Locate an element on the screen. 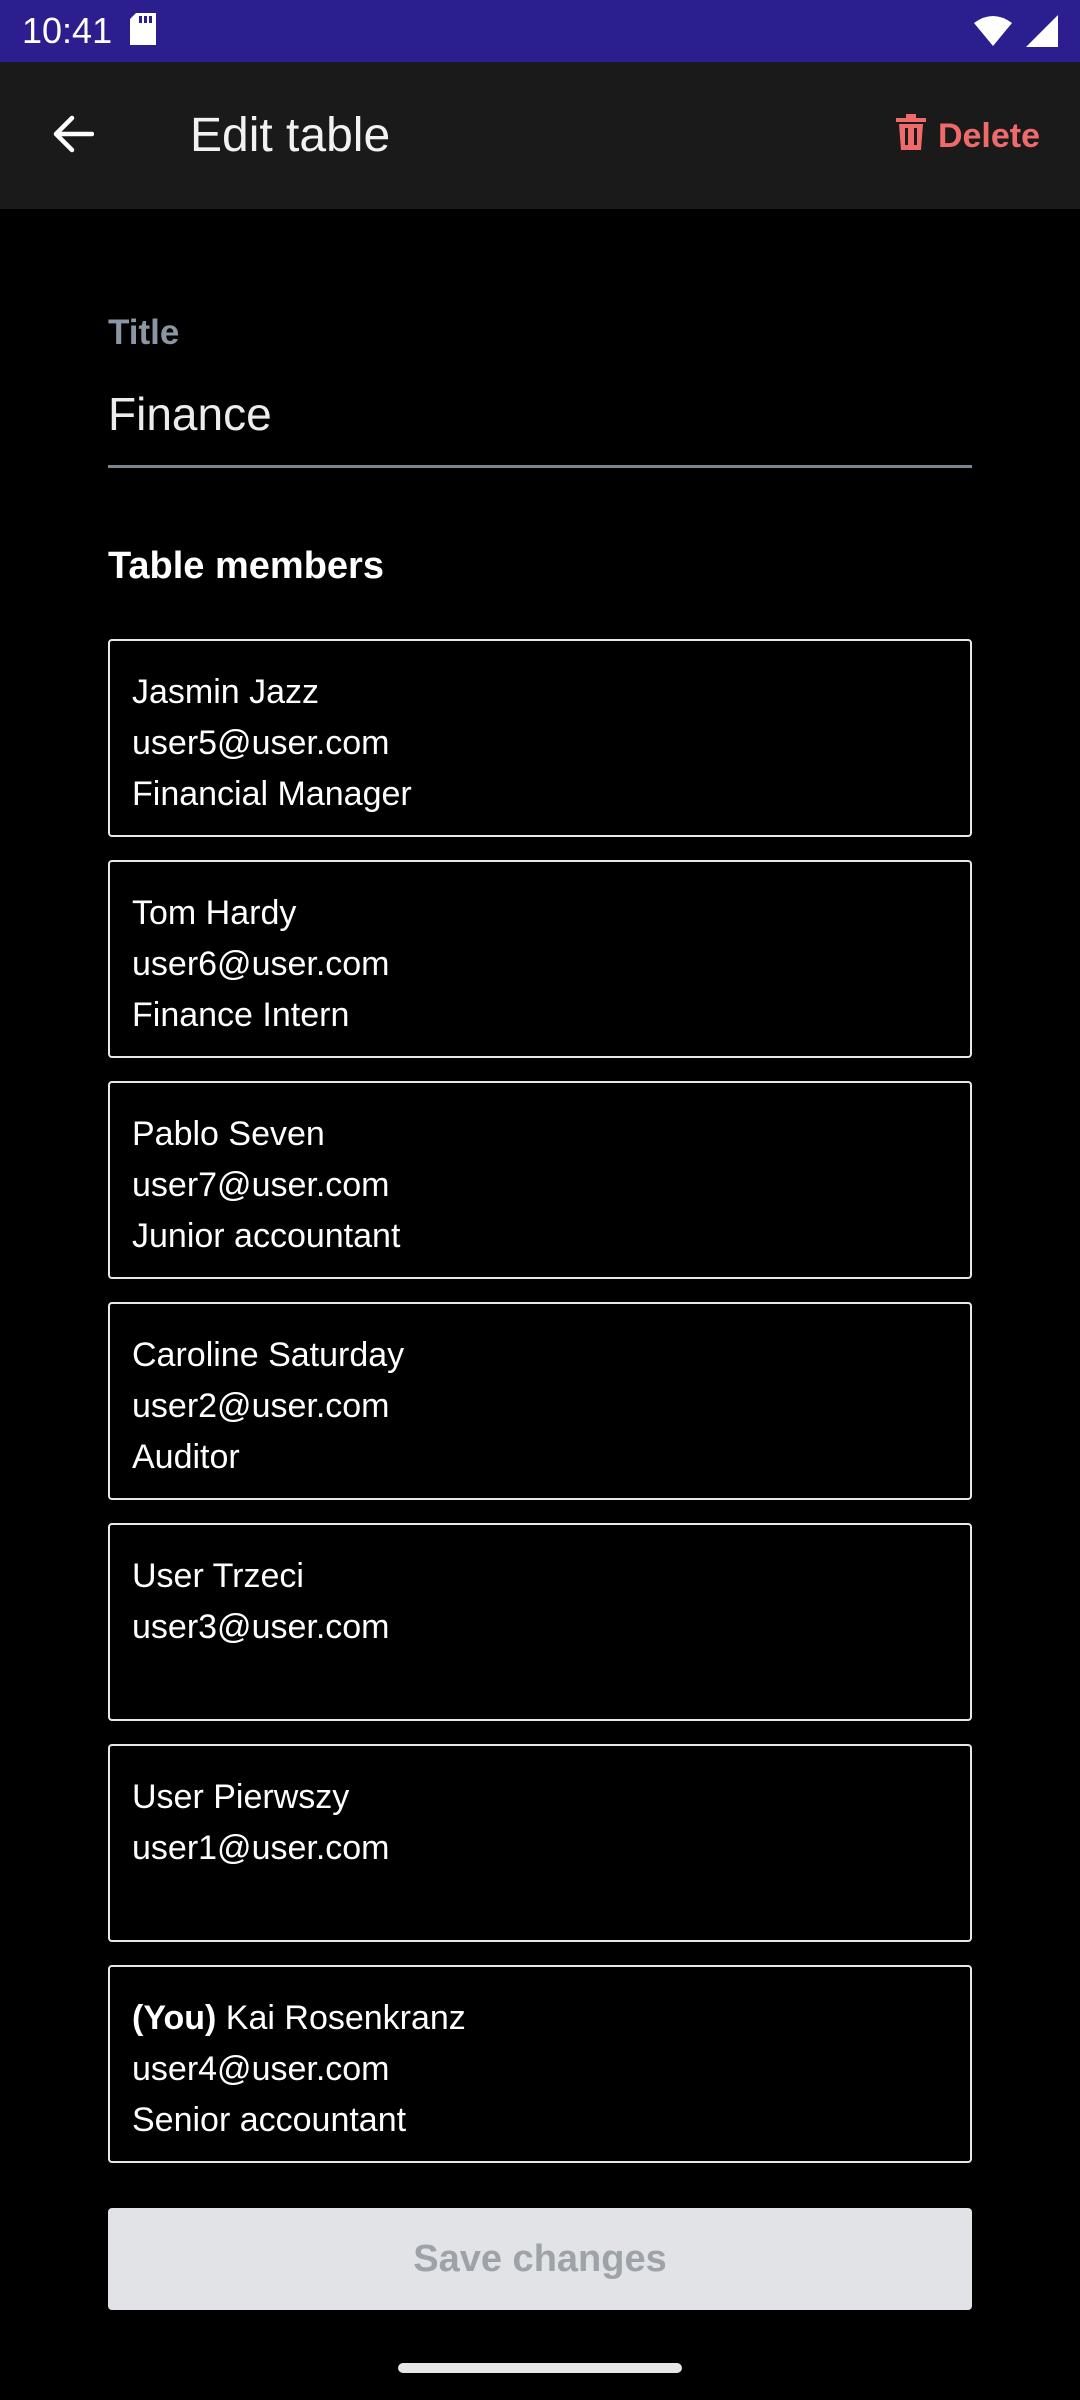 The height and width of the screenshot is (2400, 1080). member-name: Kai Rosenkranz is located at coordinates (345, 2018).